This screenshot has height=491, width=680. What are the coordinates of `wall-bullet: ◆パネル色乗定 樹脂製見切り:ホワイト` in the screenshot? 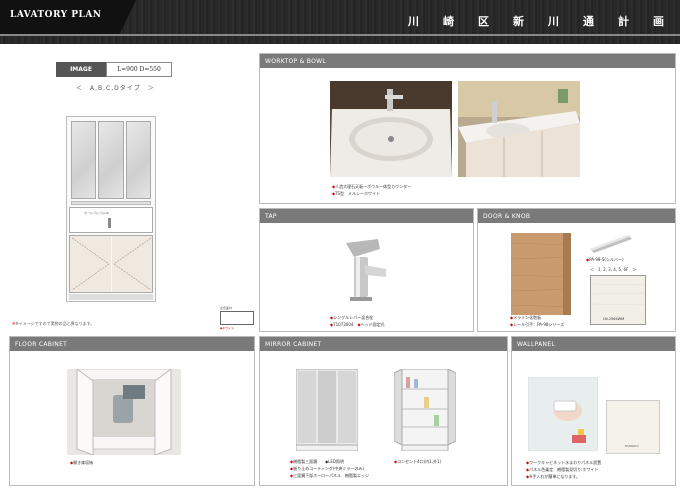 It's located at (562, 469).